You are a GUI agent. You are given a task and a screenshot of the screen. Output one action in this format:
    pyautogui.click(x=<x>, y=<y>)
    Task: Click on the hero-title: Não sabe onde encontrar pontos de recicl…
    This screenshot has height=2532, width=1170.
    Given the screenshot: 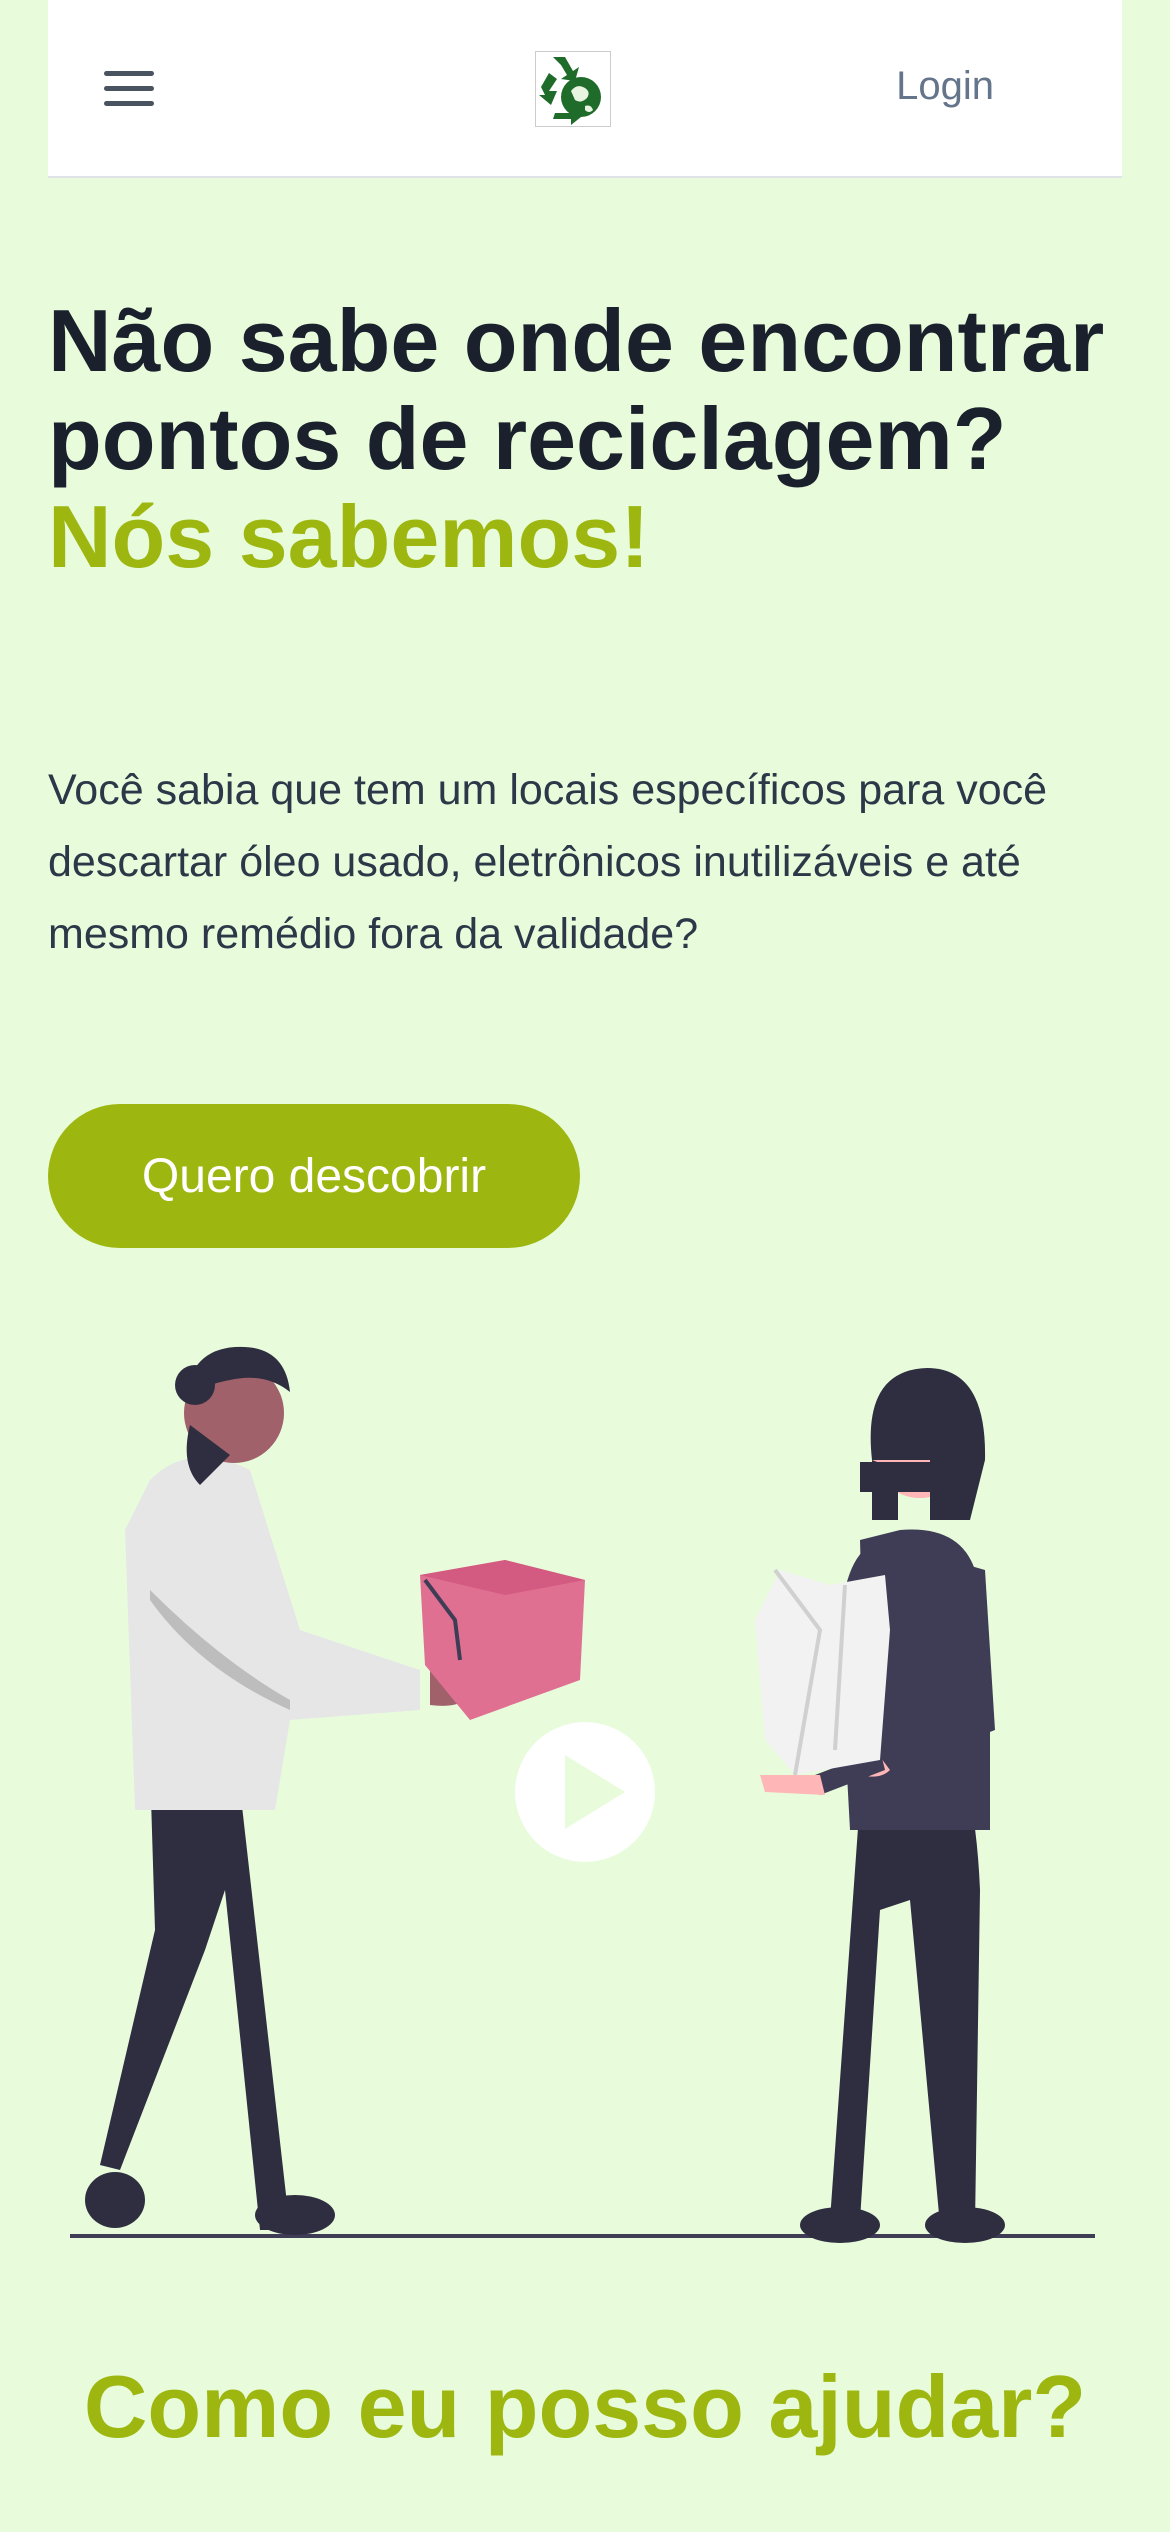 What is the action you would take?
    pyautogui.click(x=588, y=439)
    